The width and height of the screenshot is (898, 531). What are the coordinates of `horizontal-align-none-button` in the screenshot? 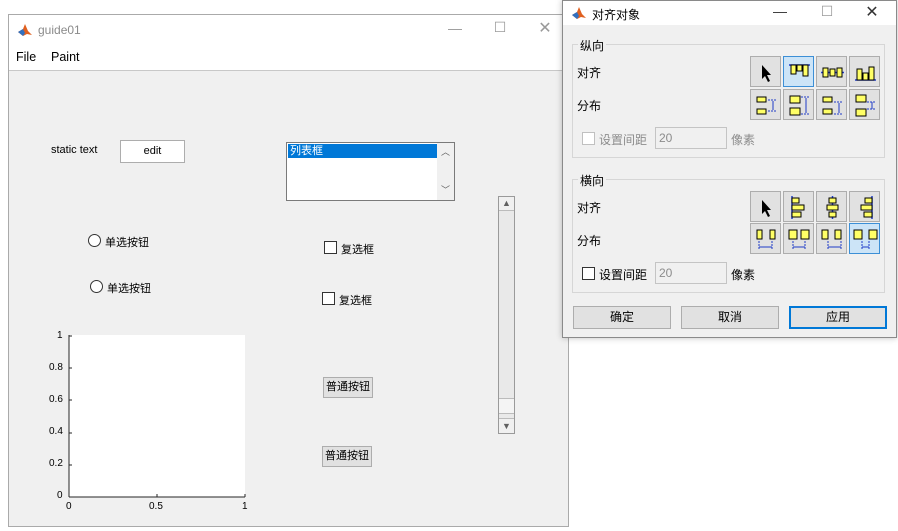 It's located at (765, 206).